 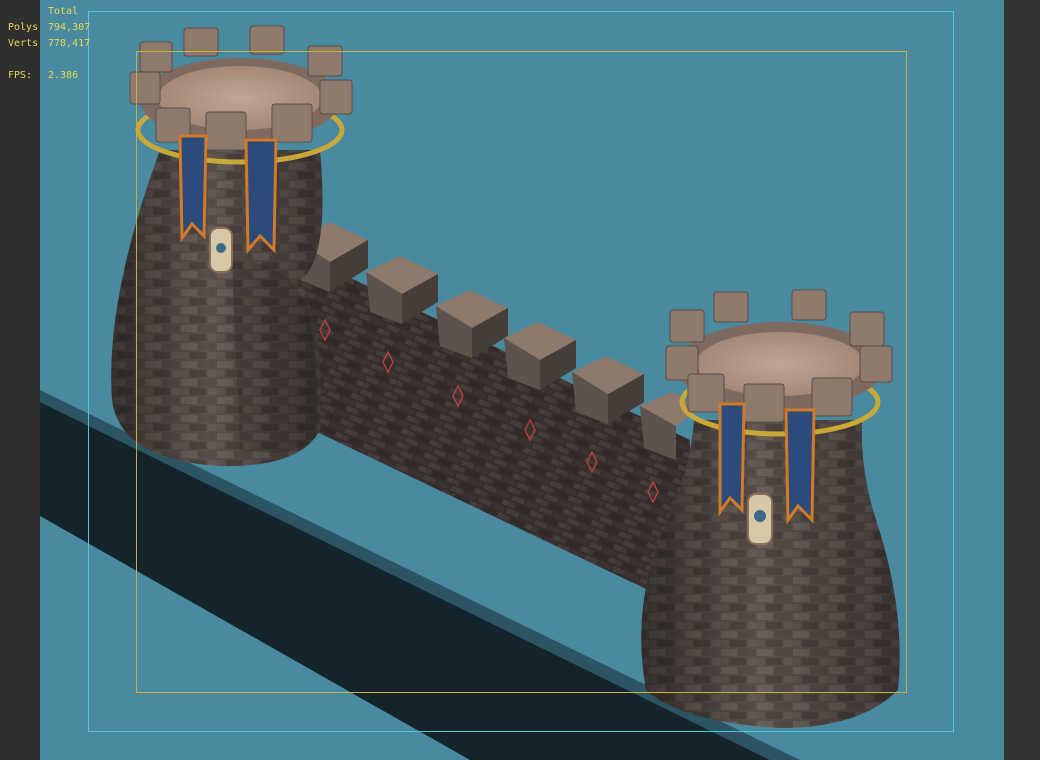 I want to click on fps-label: FPS:, so click(x=20, y=75).